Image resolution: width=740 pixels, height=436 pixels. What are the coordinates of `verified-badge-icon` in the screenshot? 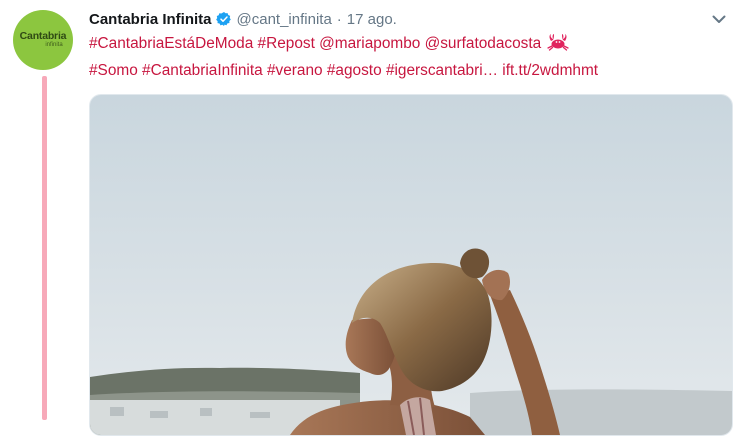 It's located at (223, 19).